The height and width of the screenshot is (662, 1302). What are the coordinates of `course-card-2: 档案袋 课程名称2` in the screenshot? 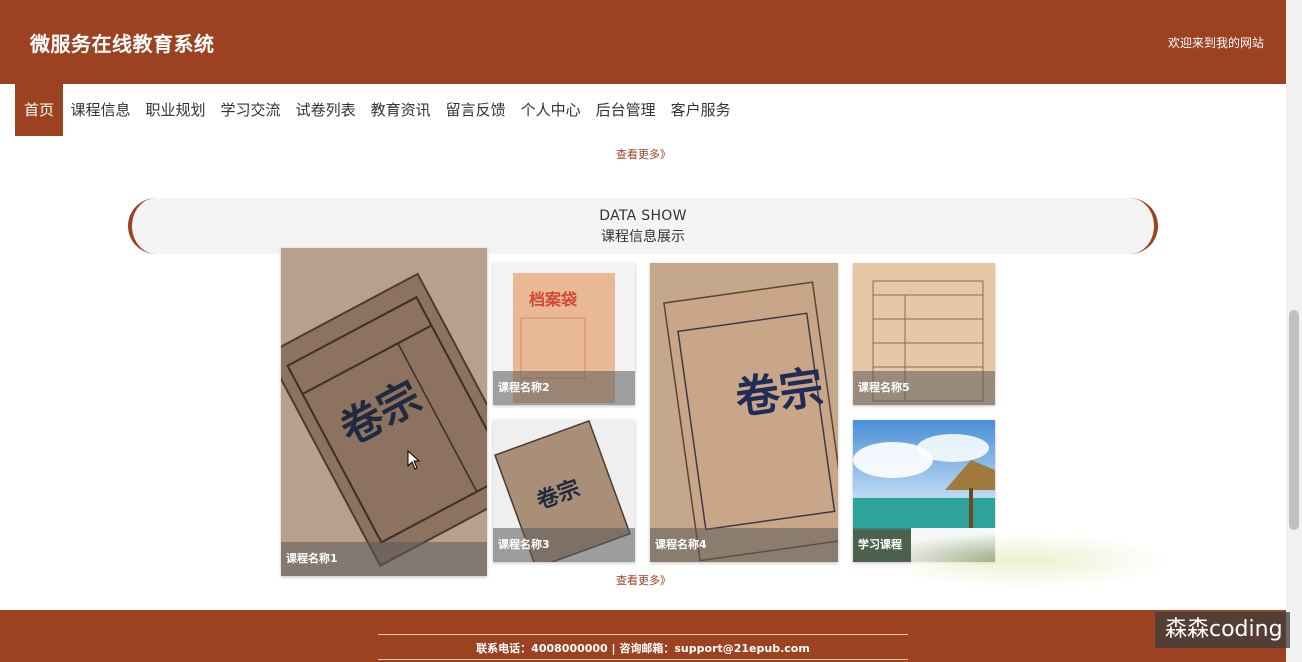 It's located at (564, 334).